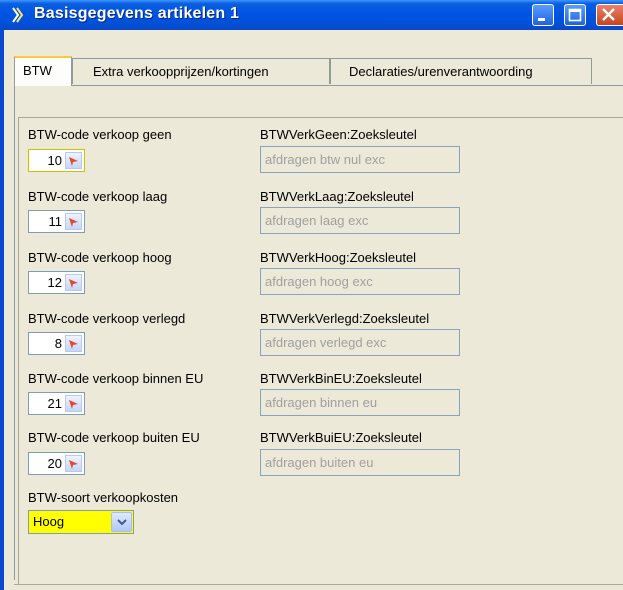  What do you see at coordinates (114, 437) in the screenshot?
I see `label-btw-buiten-eu: BTW-code verkoop buiten EU` at bounding box center [114, 437].